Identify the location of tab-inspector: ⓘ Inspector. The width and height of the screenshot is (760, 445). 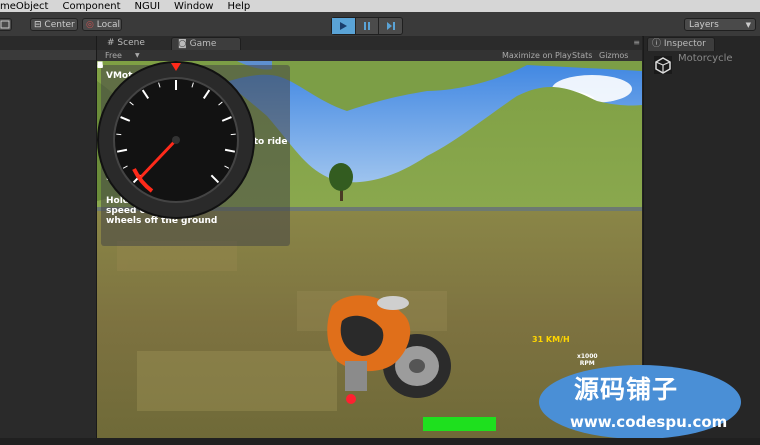
(681, 44).